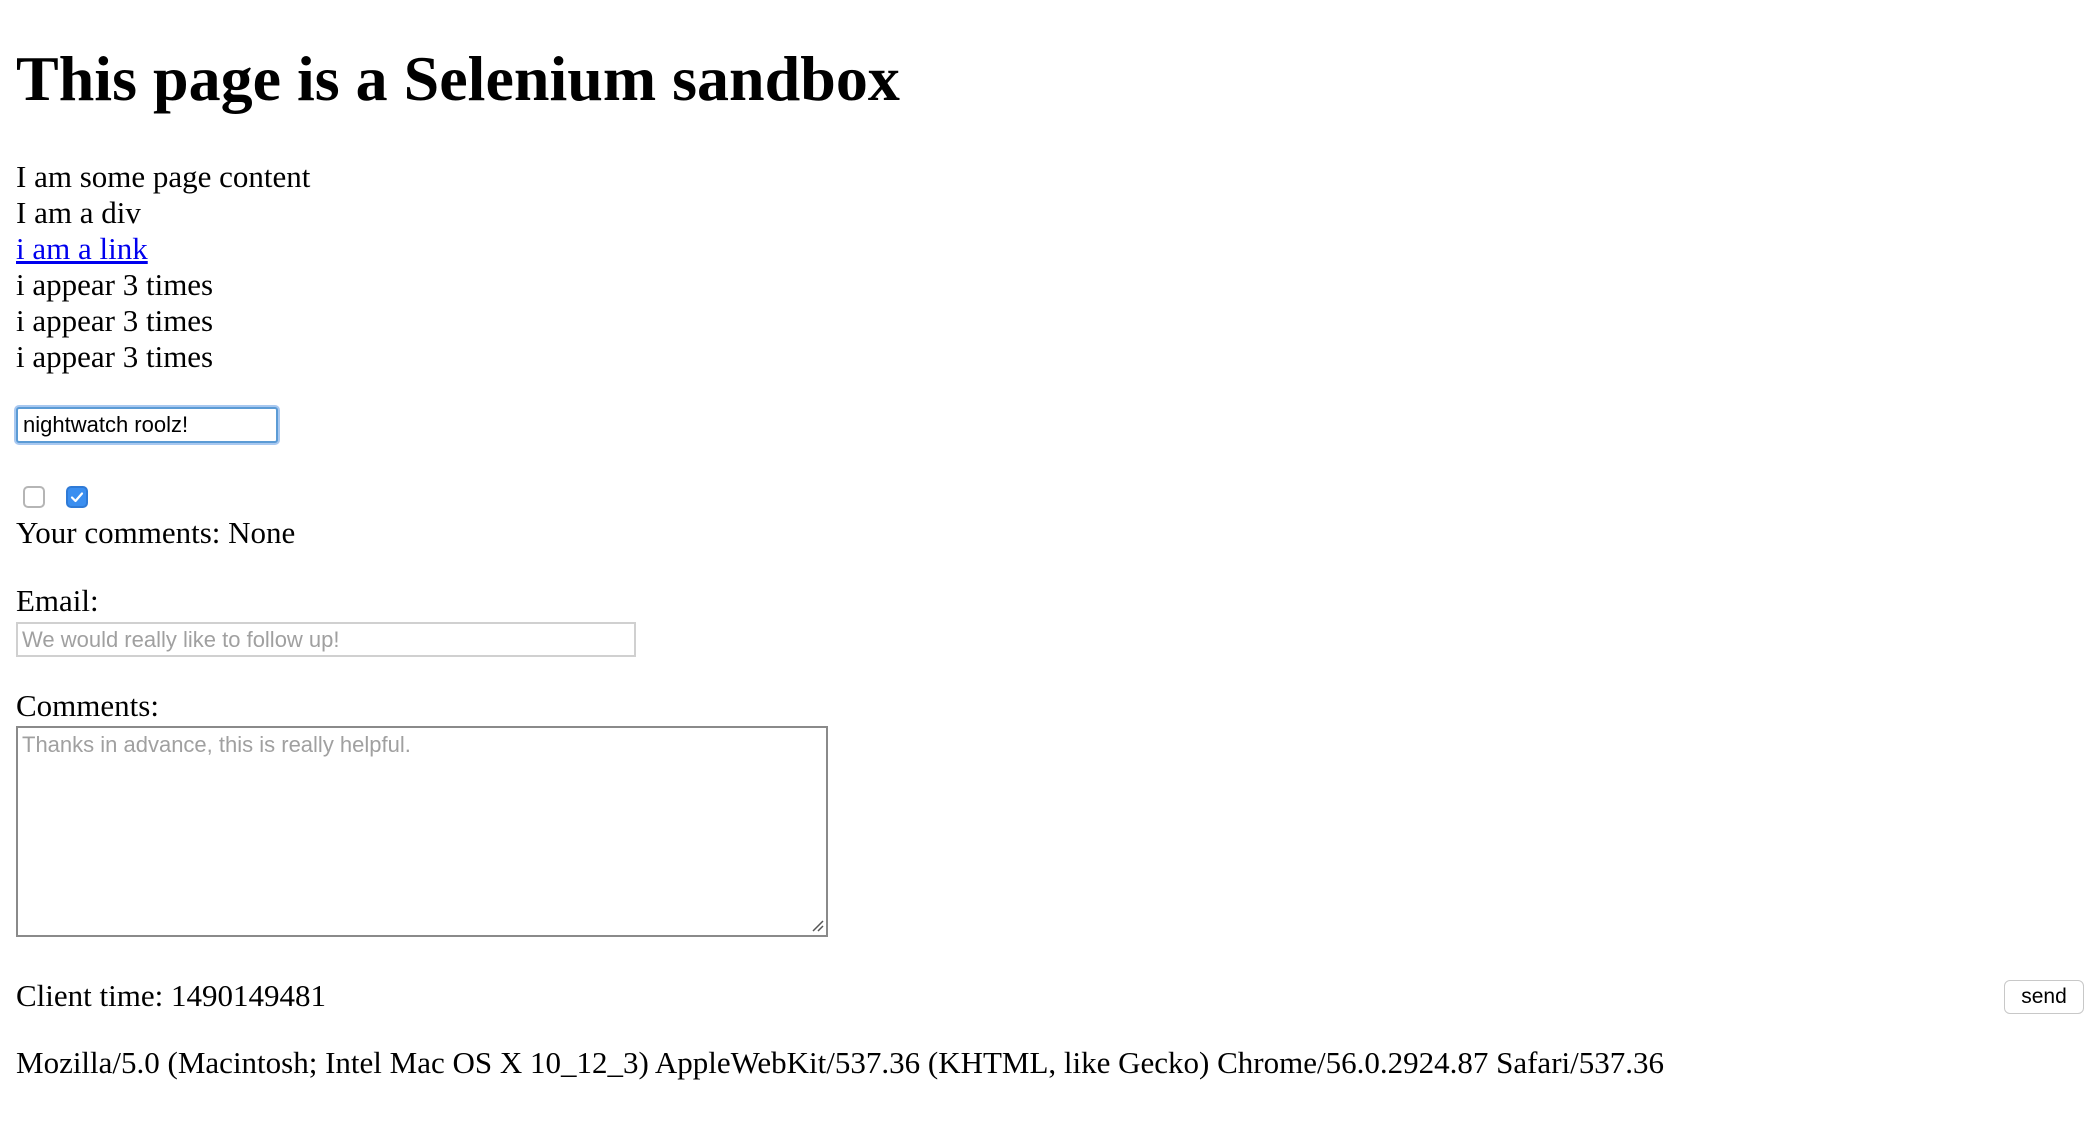 This screenshot has height=1140, width=2100. Describe the element at coordinates (817, 925) in the screenshot. I see `resize-grip-icon` at that location.